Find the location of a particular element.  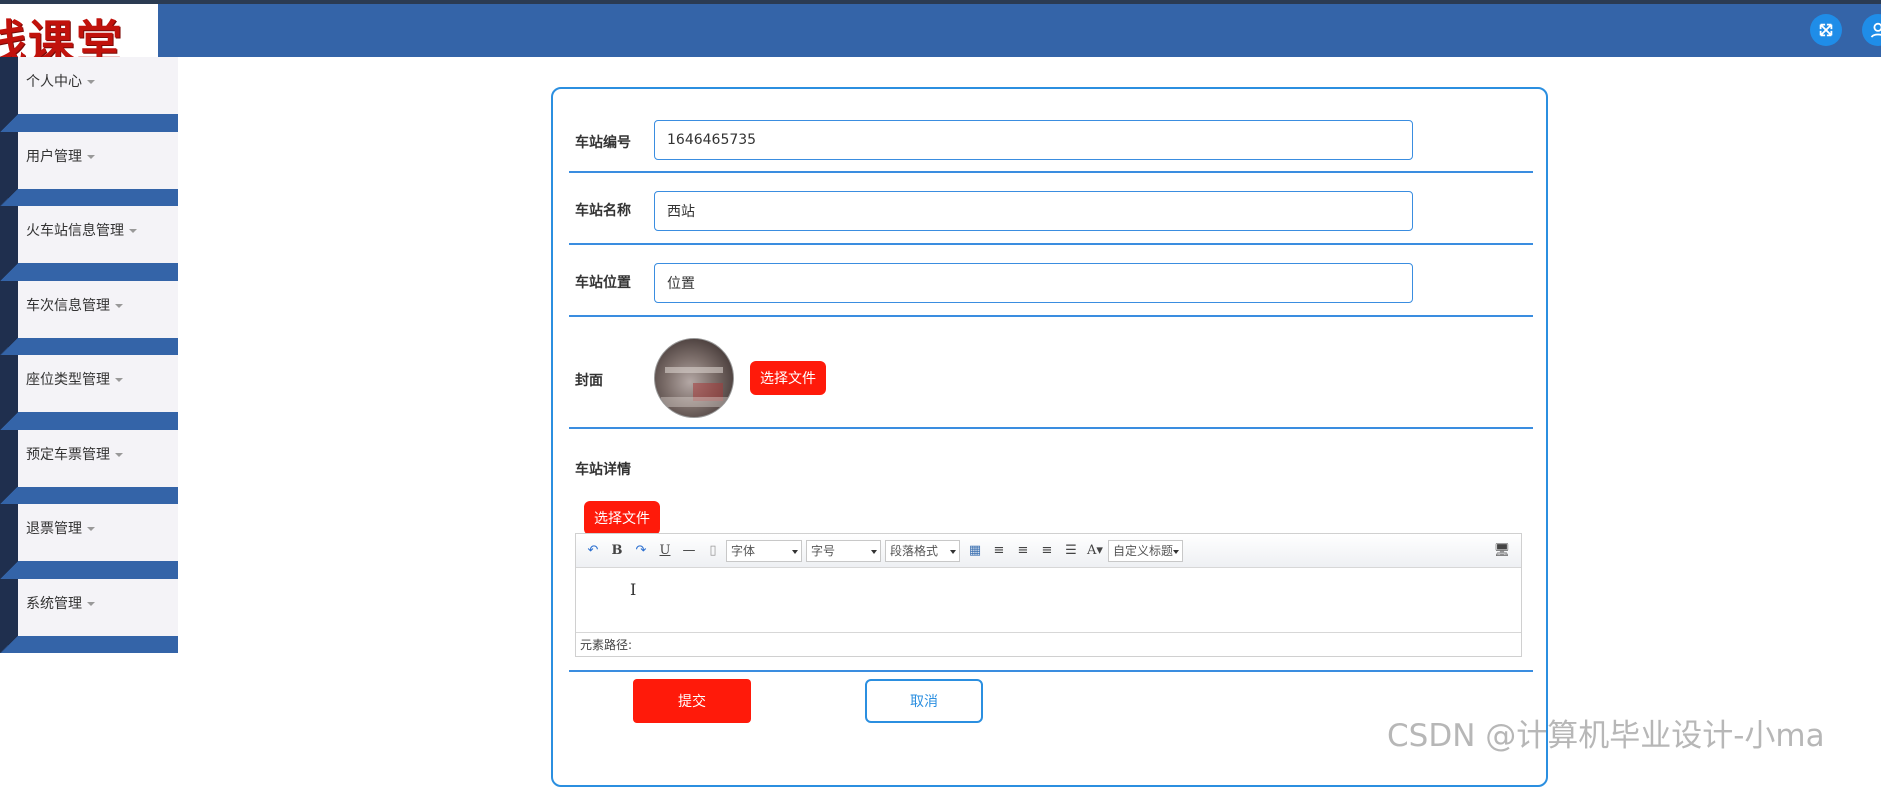

submit-button: 提交 is located at coordinates (692, 701).